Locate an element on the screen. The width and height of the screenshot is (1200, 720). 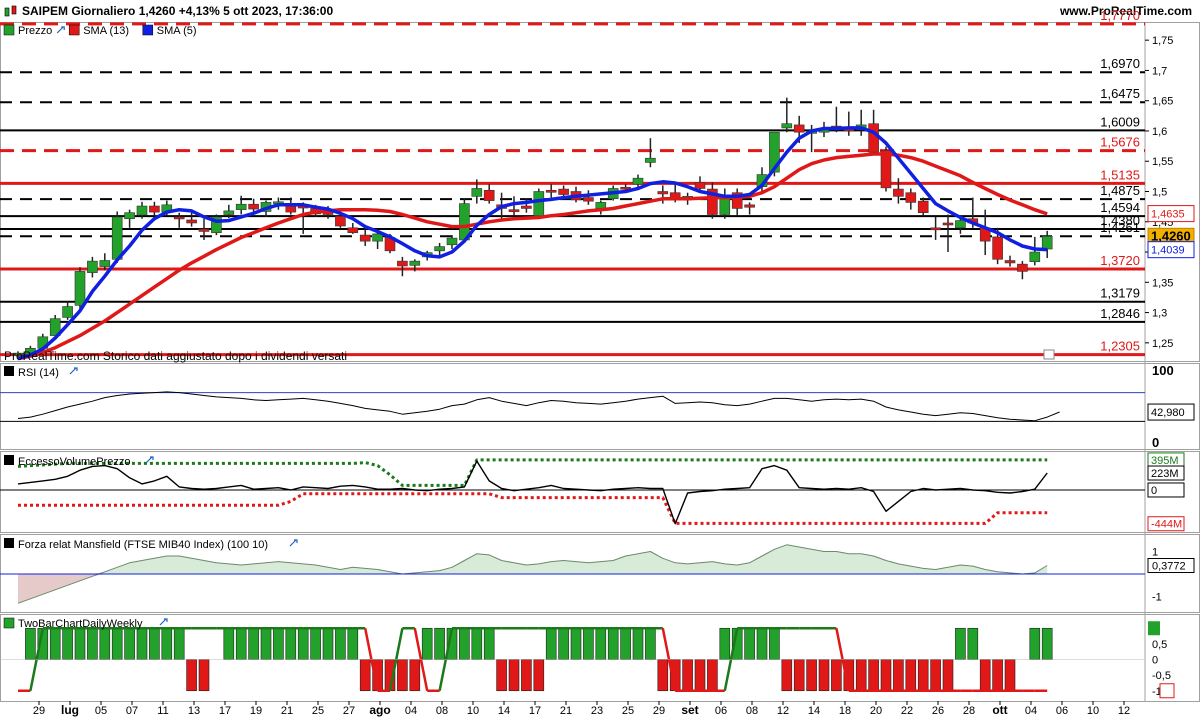
mansfield-ytick-label: -1 is located at coordinates (1157, 598).